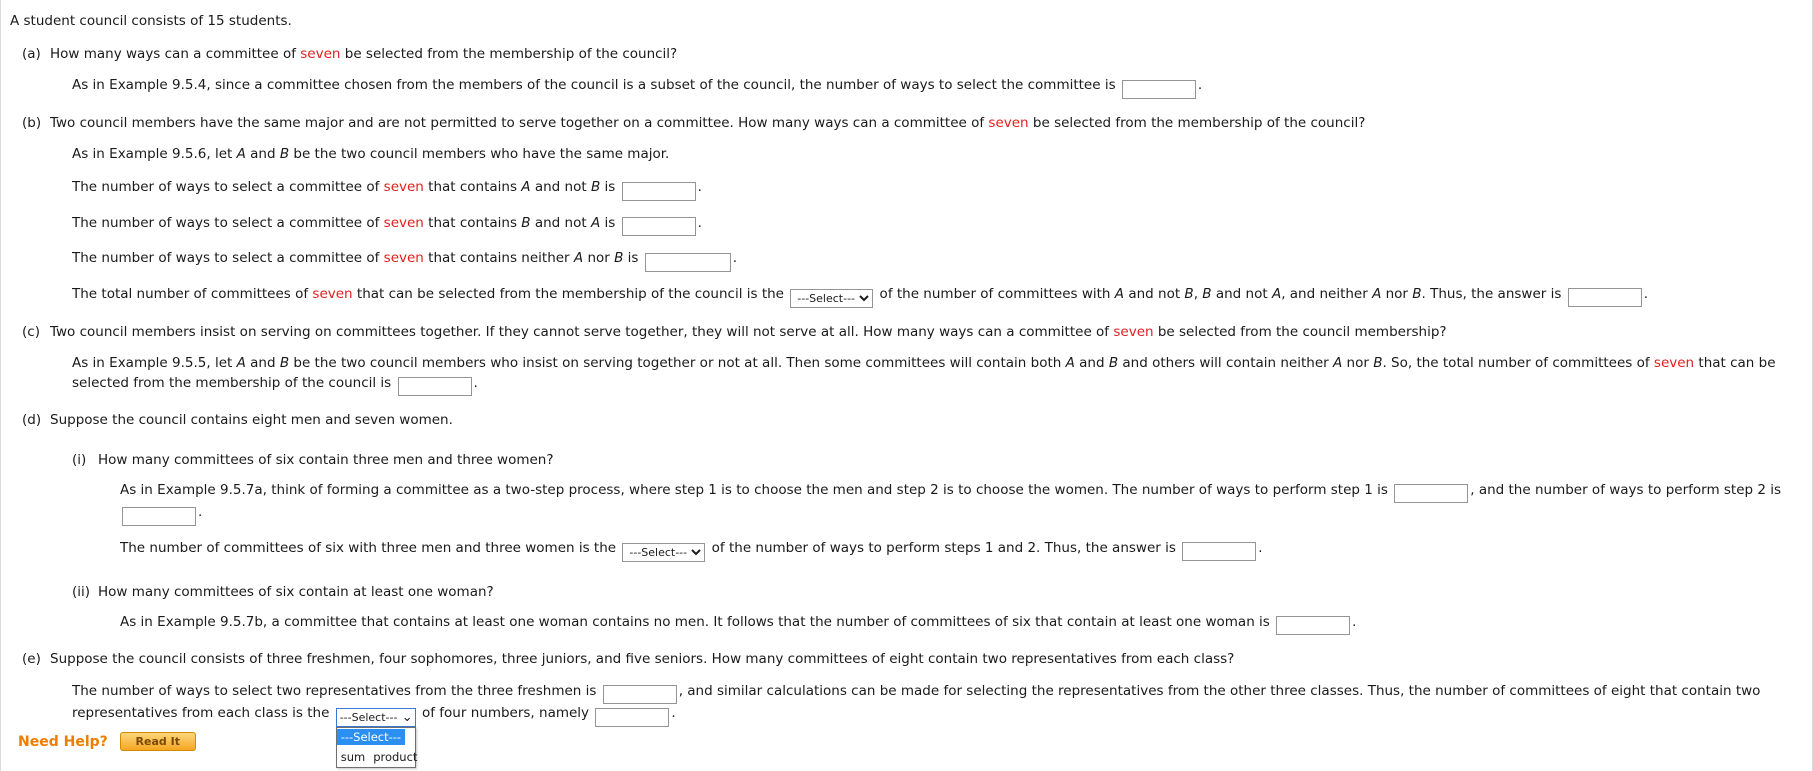 This screenshot has height=771, width=1813. Describe the element at coordinates (1518, 363) in the screenshot. I see `part-c-t7: . So, the total number of committees of` at that location.